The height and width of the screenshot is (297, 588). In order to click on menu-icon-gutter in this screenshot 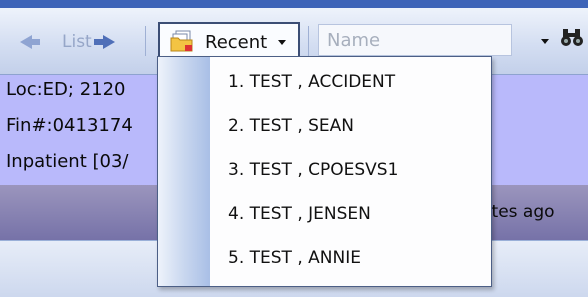, I will do `click(184, 171)`.